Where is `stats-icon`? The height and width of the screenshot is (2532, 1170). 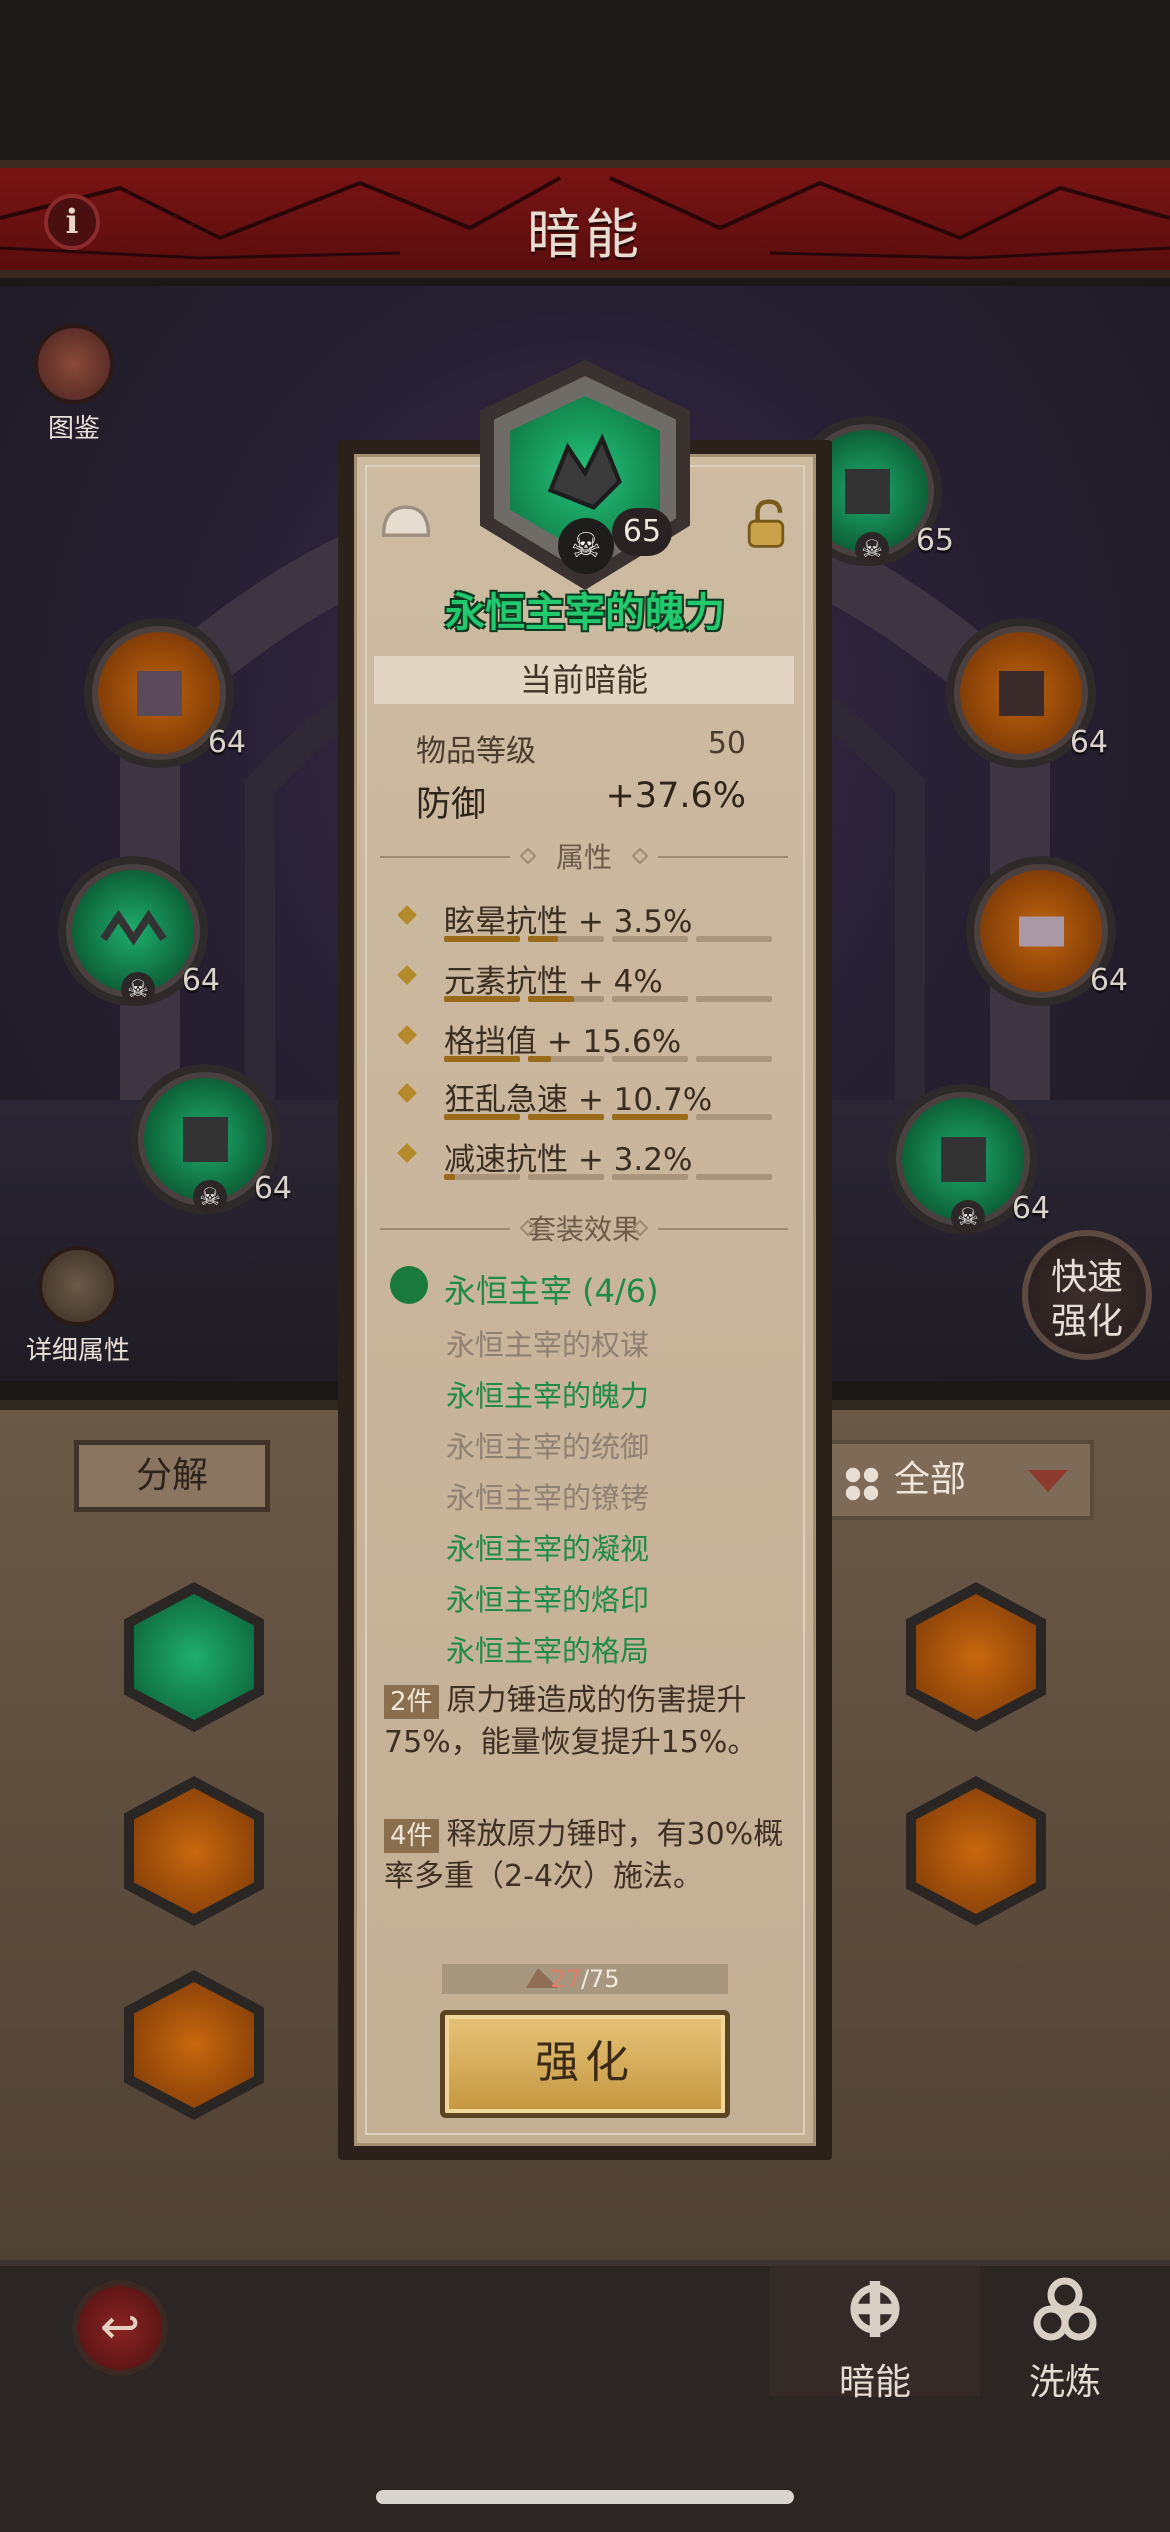 stats-icon is located at coordinates (78, 1286).